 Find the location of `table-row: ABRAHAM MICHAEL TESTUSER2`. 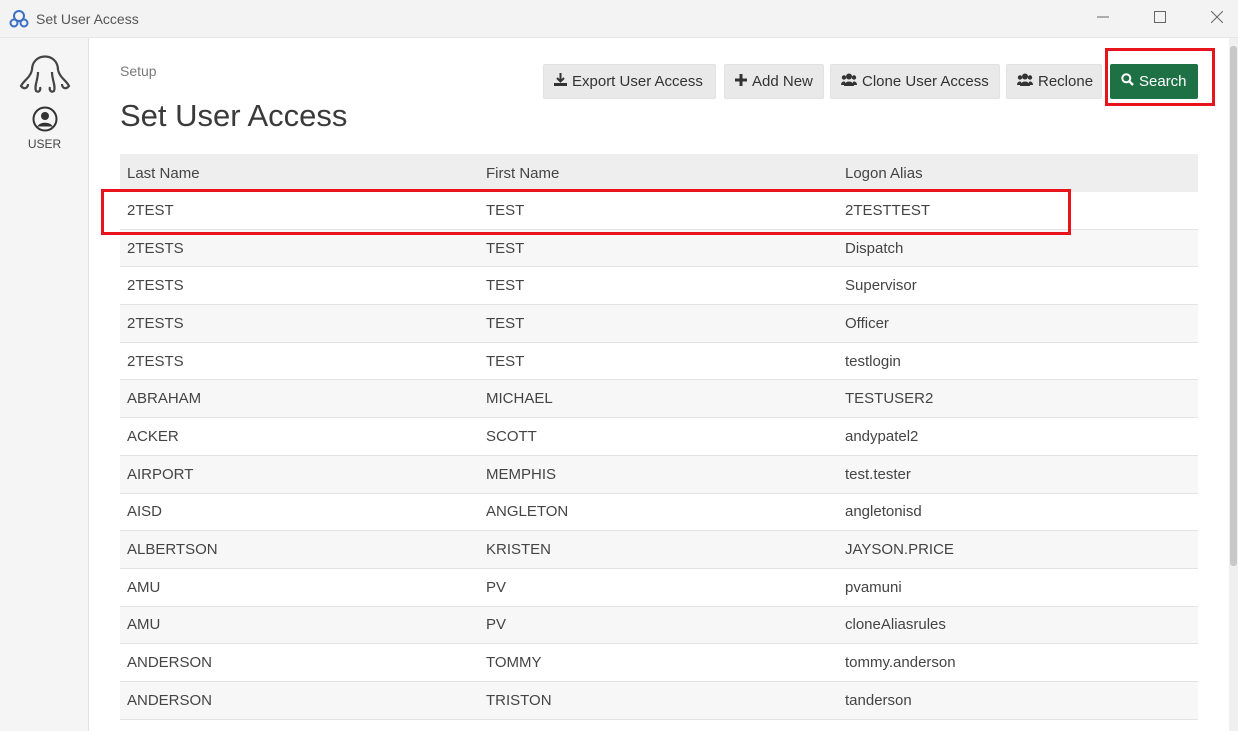

table-row: ABRAHAM MICHAEL TESTUSER2 is located at coordinates (659, 399).